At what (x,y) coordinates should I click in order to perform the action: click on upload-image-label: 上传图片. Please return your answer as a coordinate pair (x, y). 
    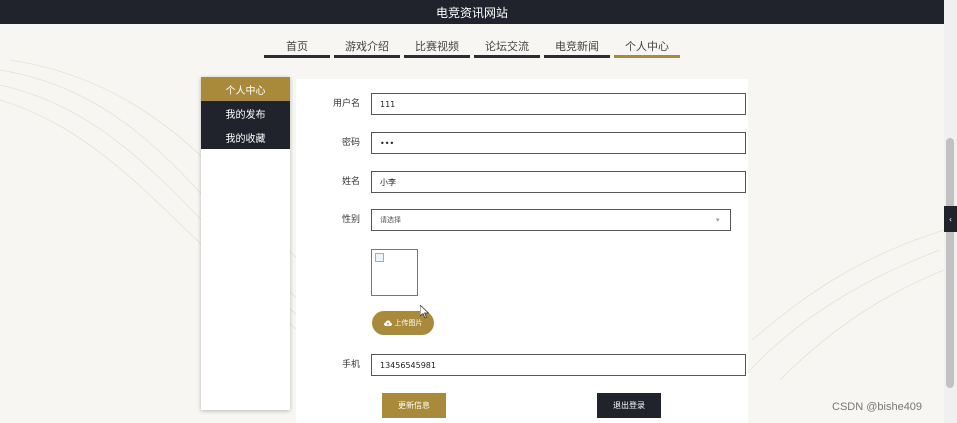
    Looking at the image, I should click on (408, 323).